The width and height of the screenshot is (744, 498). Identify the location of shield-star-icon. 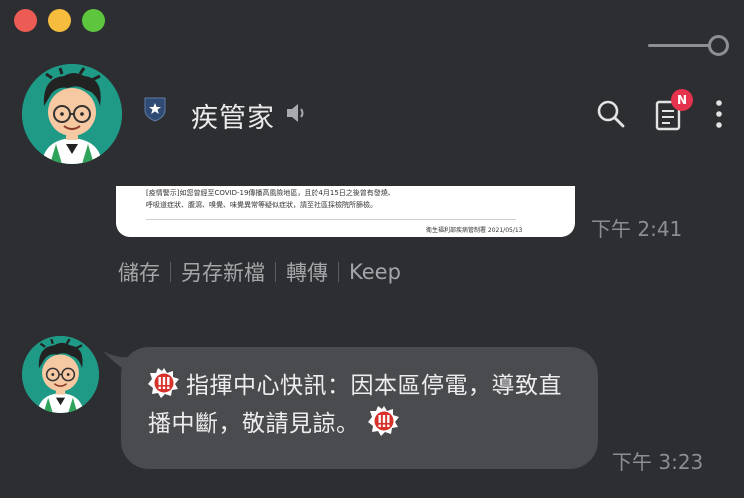
(155, 109).